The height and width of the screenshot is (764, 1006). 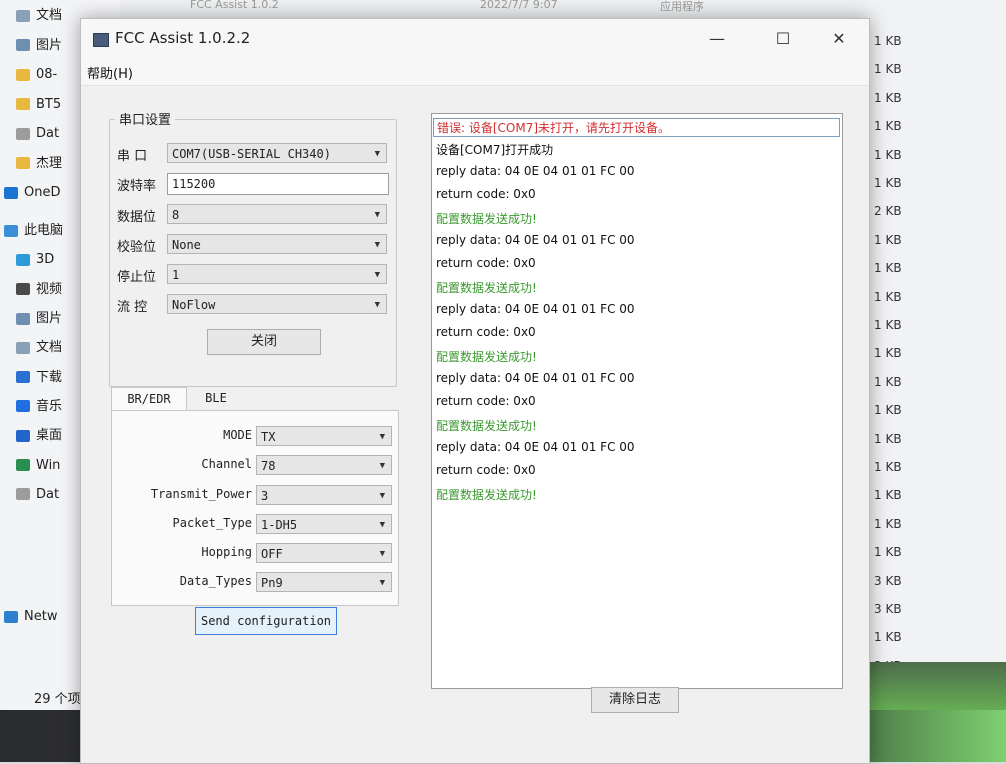 I want to click on nav-item-label: 桌面, so click(x=49, y=436).